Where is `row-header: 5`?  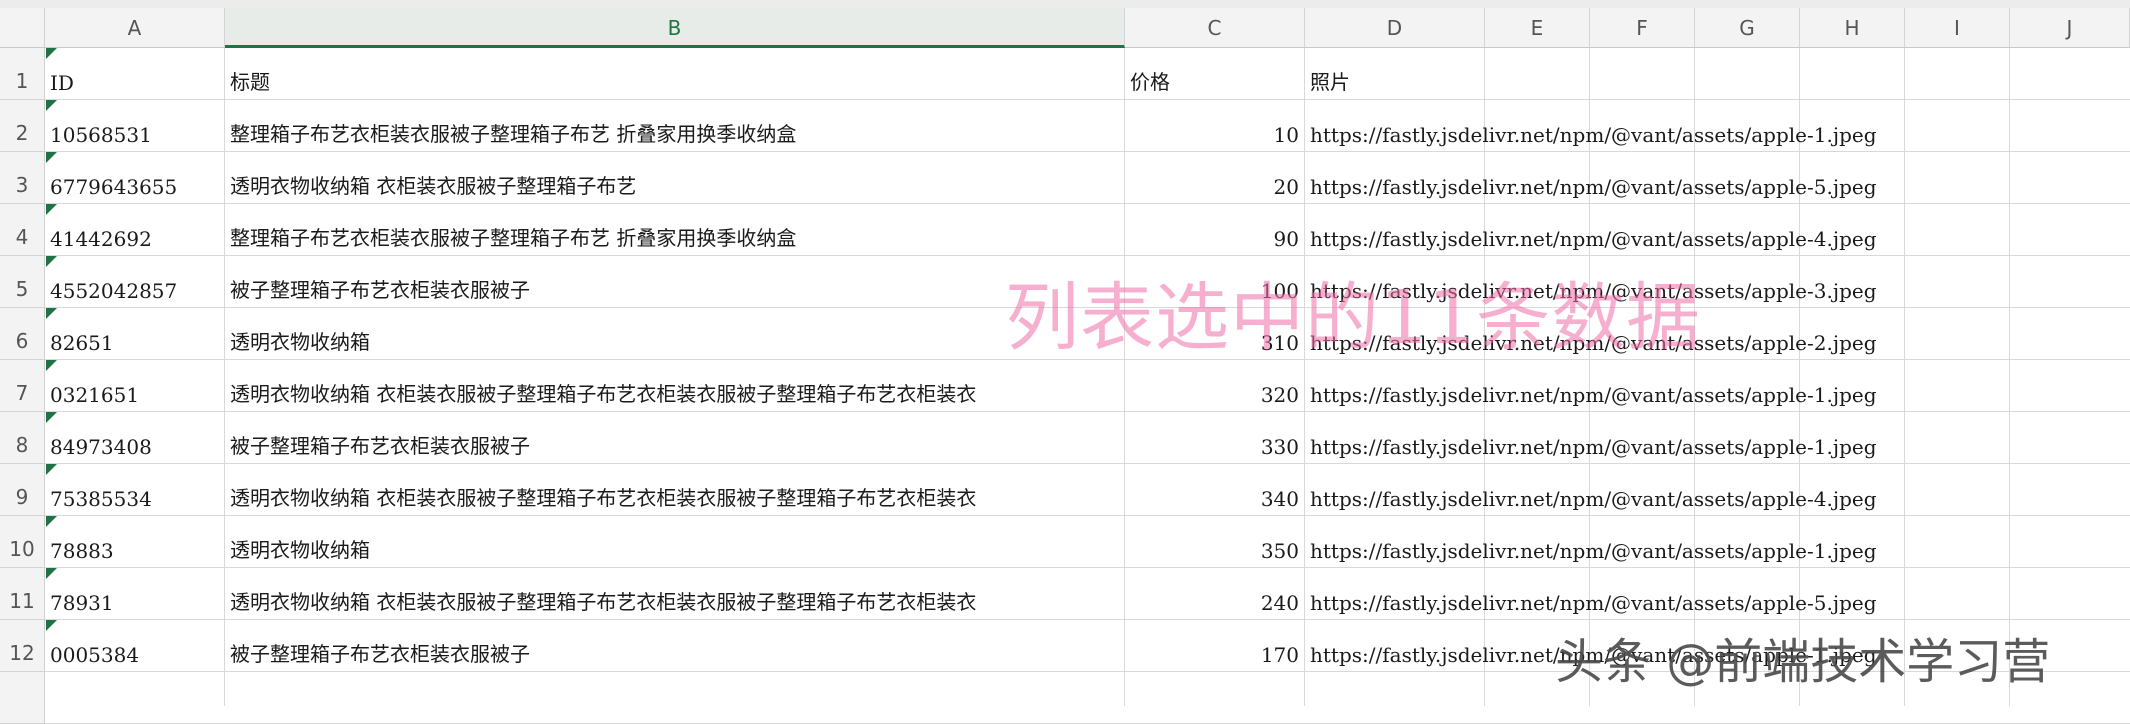 row-header: 5 is located at coordinates (22, 282).